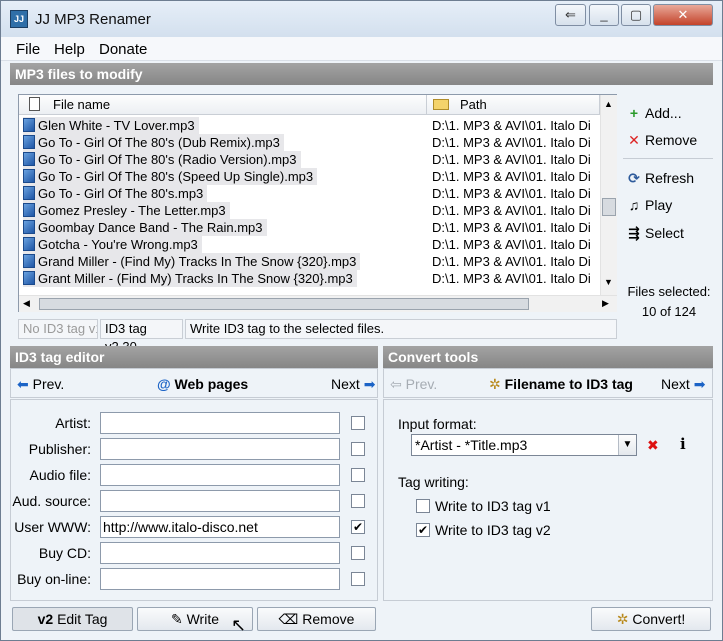 This screenshot has width=723, height=641. What do you see at coordinates (51, 501) in the screenshot?
I see `field-label-audio-source: Aud. source:` at bounding box center [51, 501].